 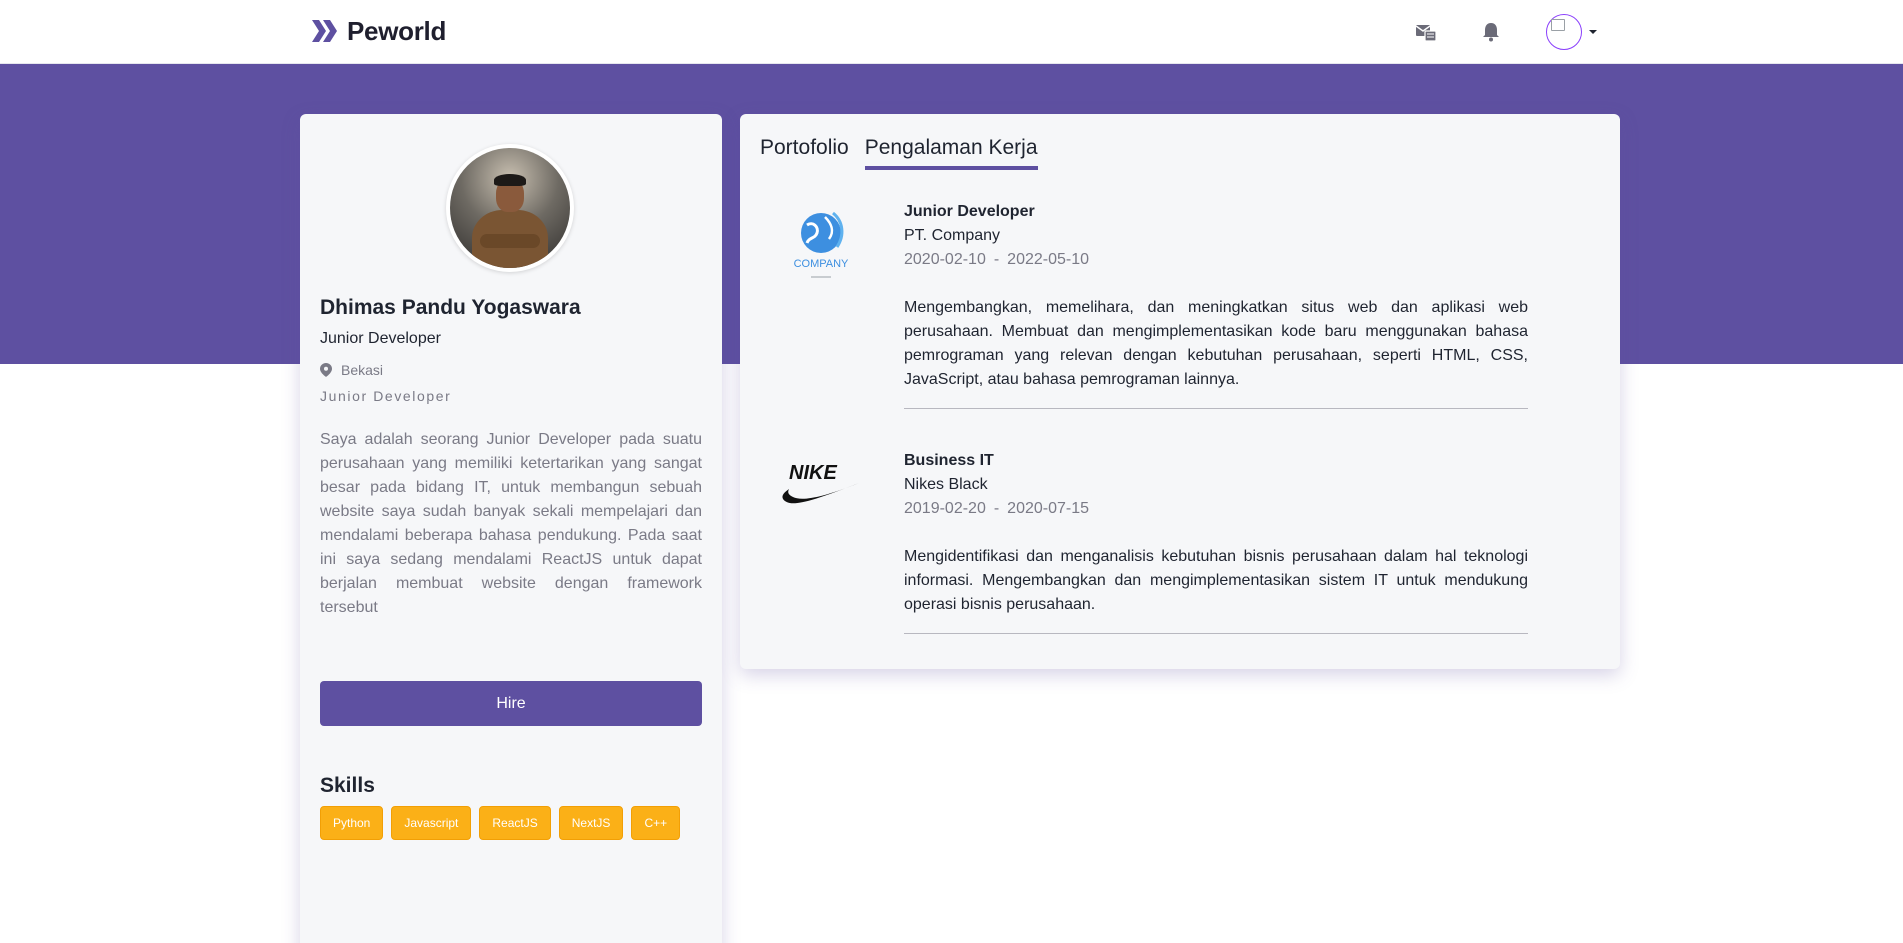 I want to click on broken-image-icon, so click(x=1558, y=25).